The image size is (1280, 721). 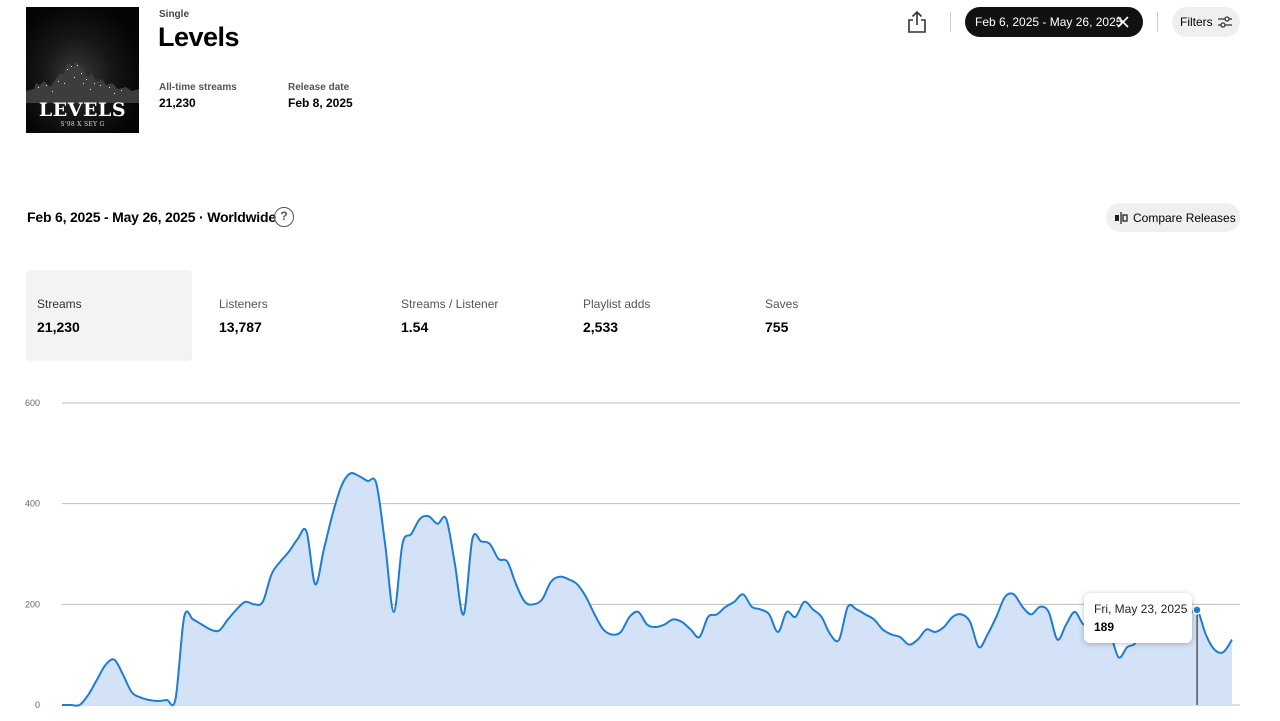 What do you see at coordinates (1197, 610) in the screenshot?
I see `hover-point` at bounding box center [1197, 610].